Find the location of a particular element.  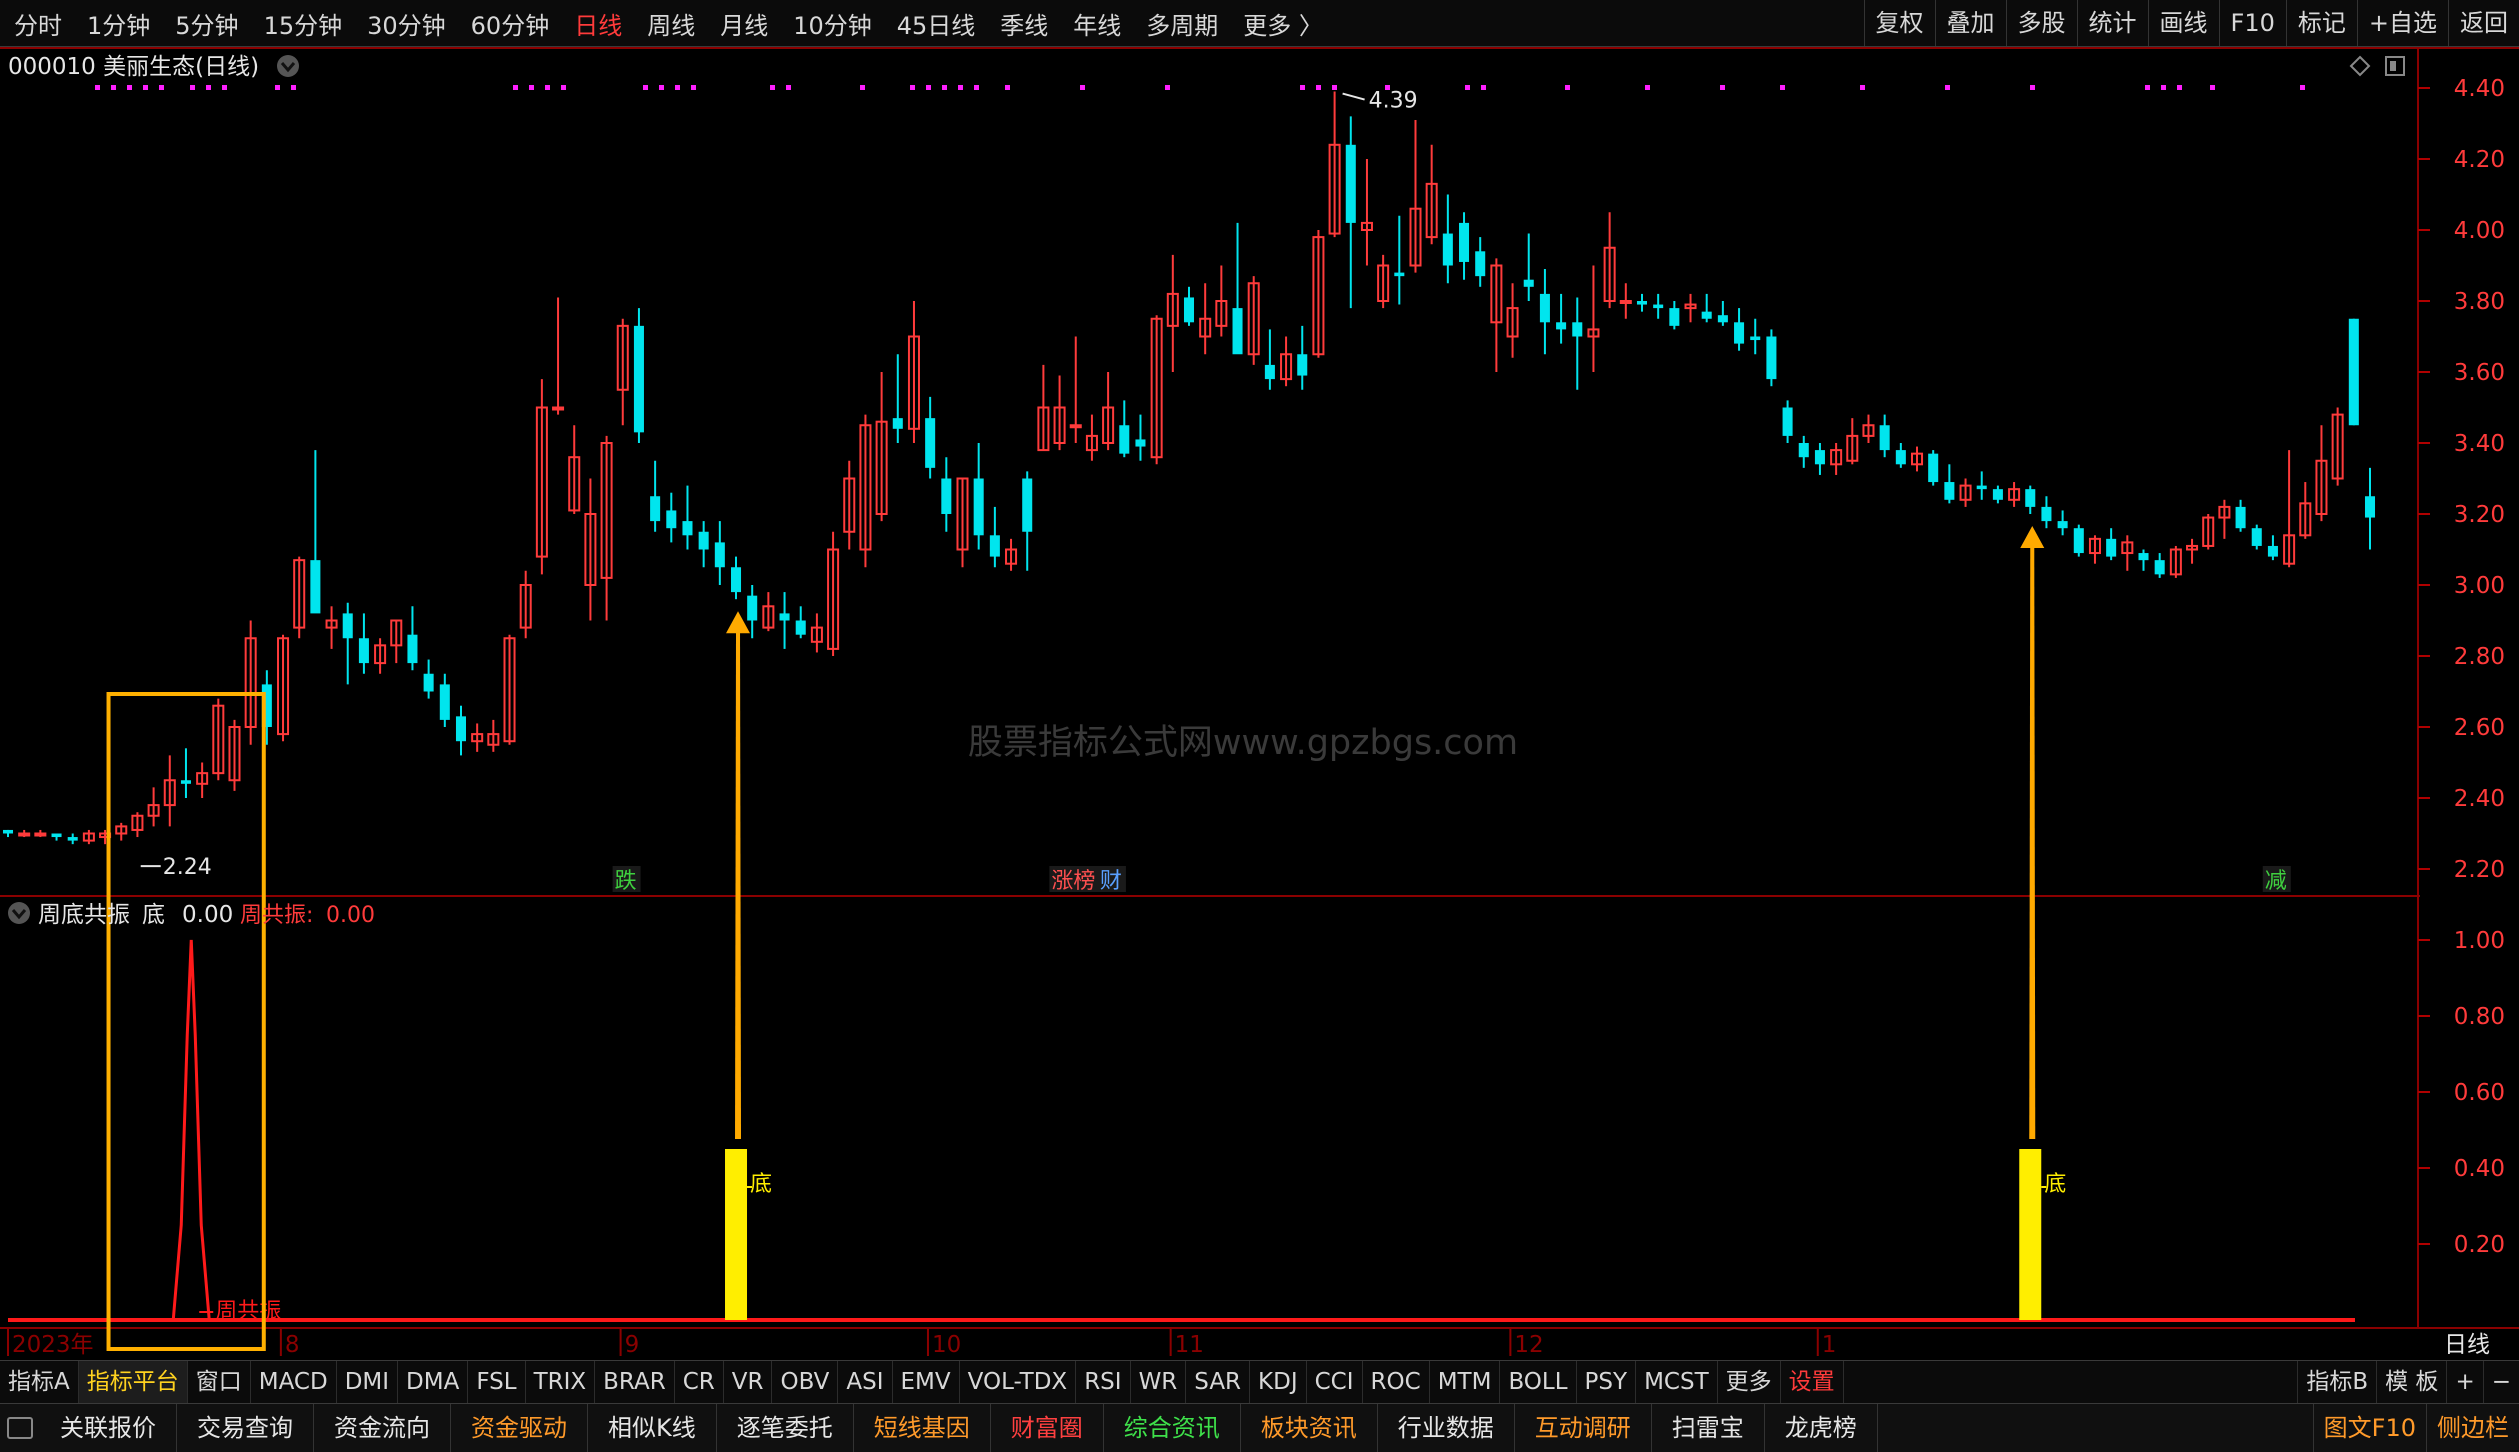

indicator-tab: 指标A is located at coordinates (39, 1382).